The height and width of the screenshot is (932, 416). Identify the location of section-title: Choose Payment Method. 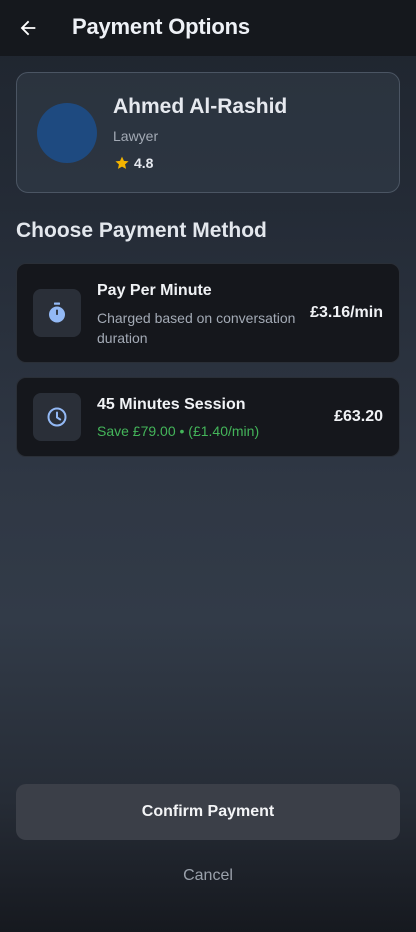
(141, 230).